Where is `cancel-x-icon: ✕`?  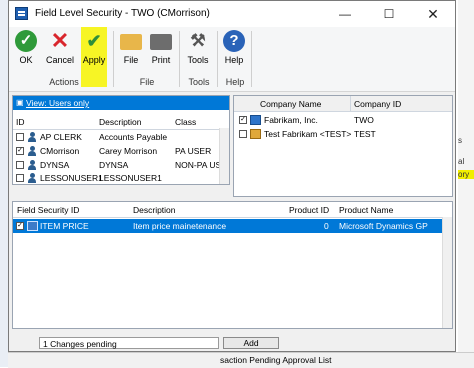 cancel-x-icon: ✕ is located at coordinates (60, 40).